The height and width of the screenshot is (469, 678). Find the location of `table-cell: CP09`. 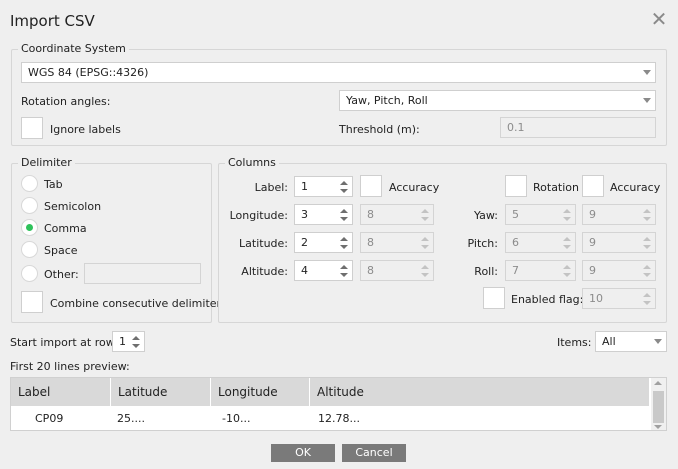

table-cell: CP09 is located at coordinates (49, 418).